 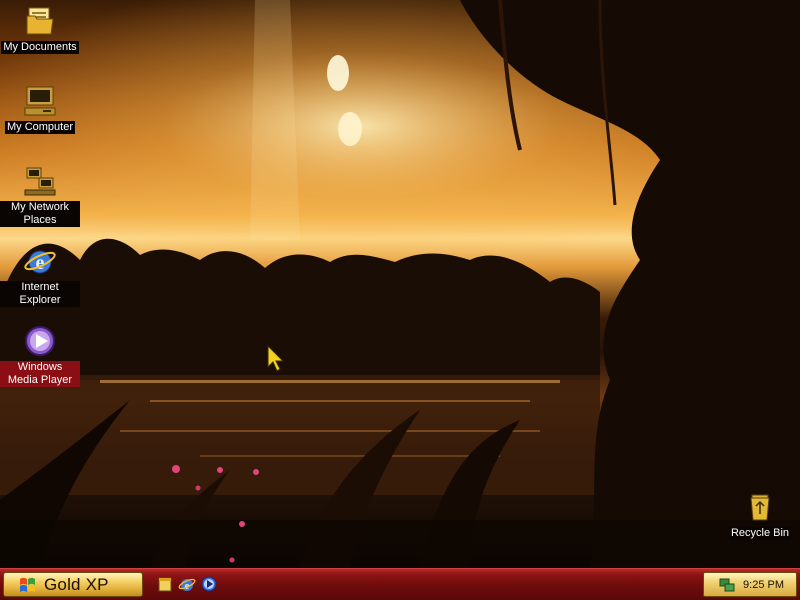 What do you see at coordinates (40, 101) in the screenshot?
I see `computer-icon` at bounding box center [40, 101].